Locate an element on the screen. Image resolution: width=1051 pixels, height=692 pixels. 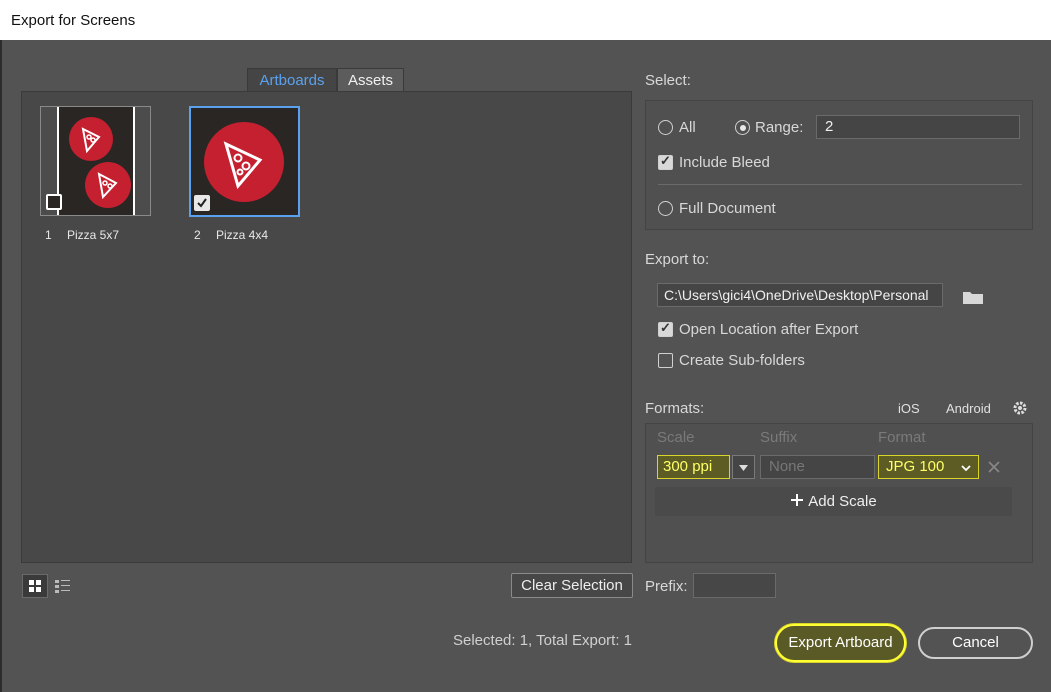
range-radio-label: Range: is located at coordinates (779, 127).